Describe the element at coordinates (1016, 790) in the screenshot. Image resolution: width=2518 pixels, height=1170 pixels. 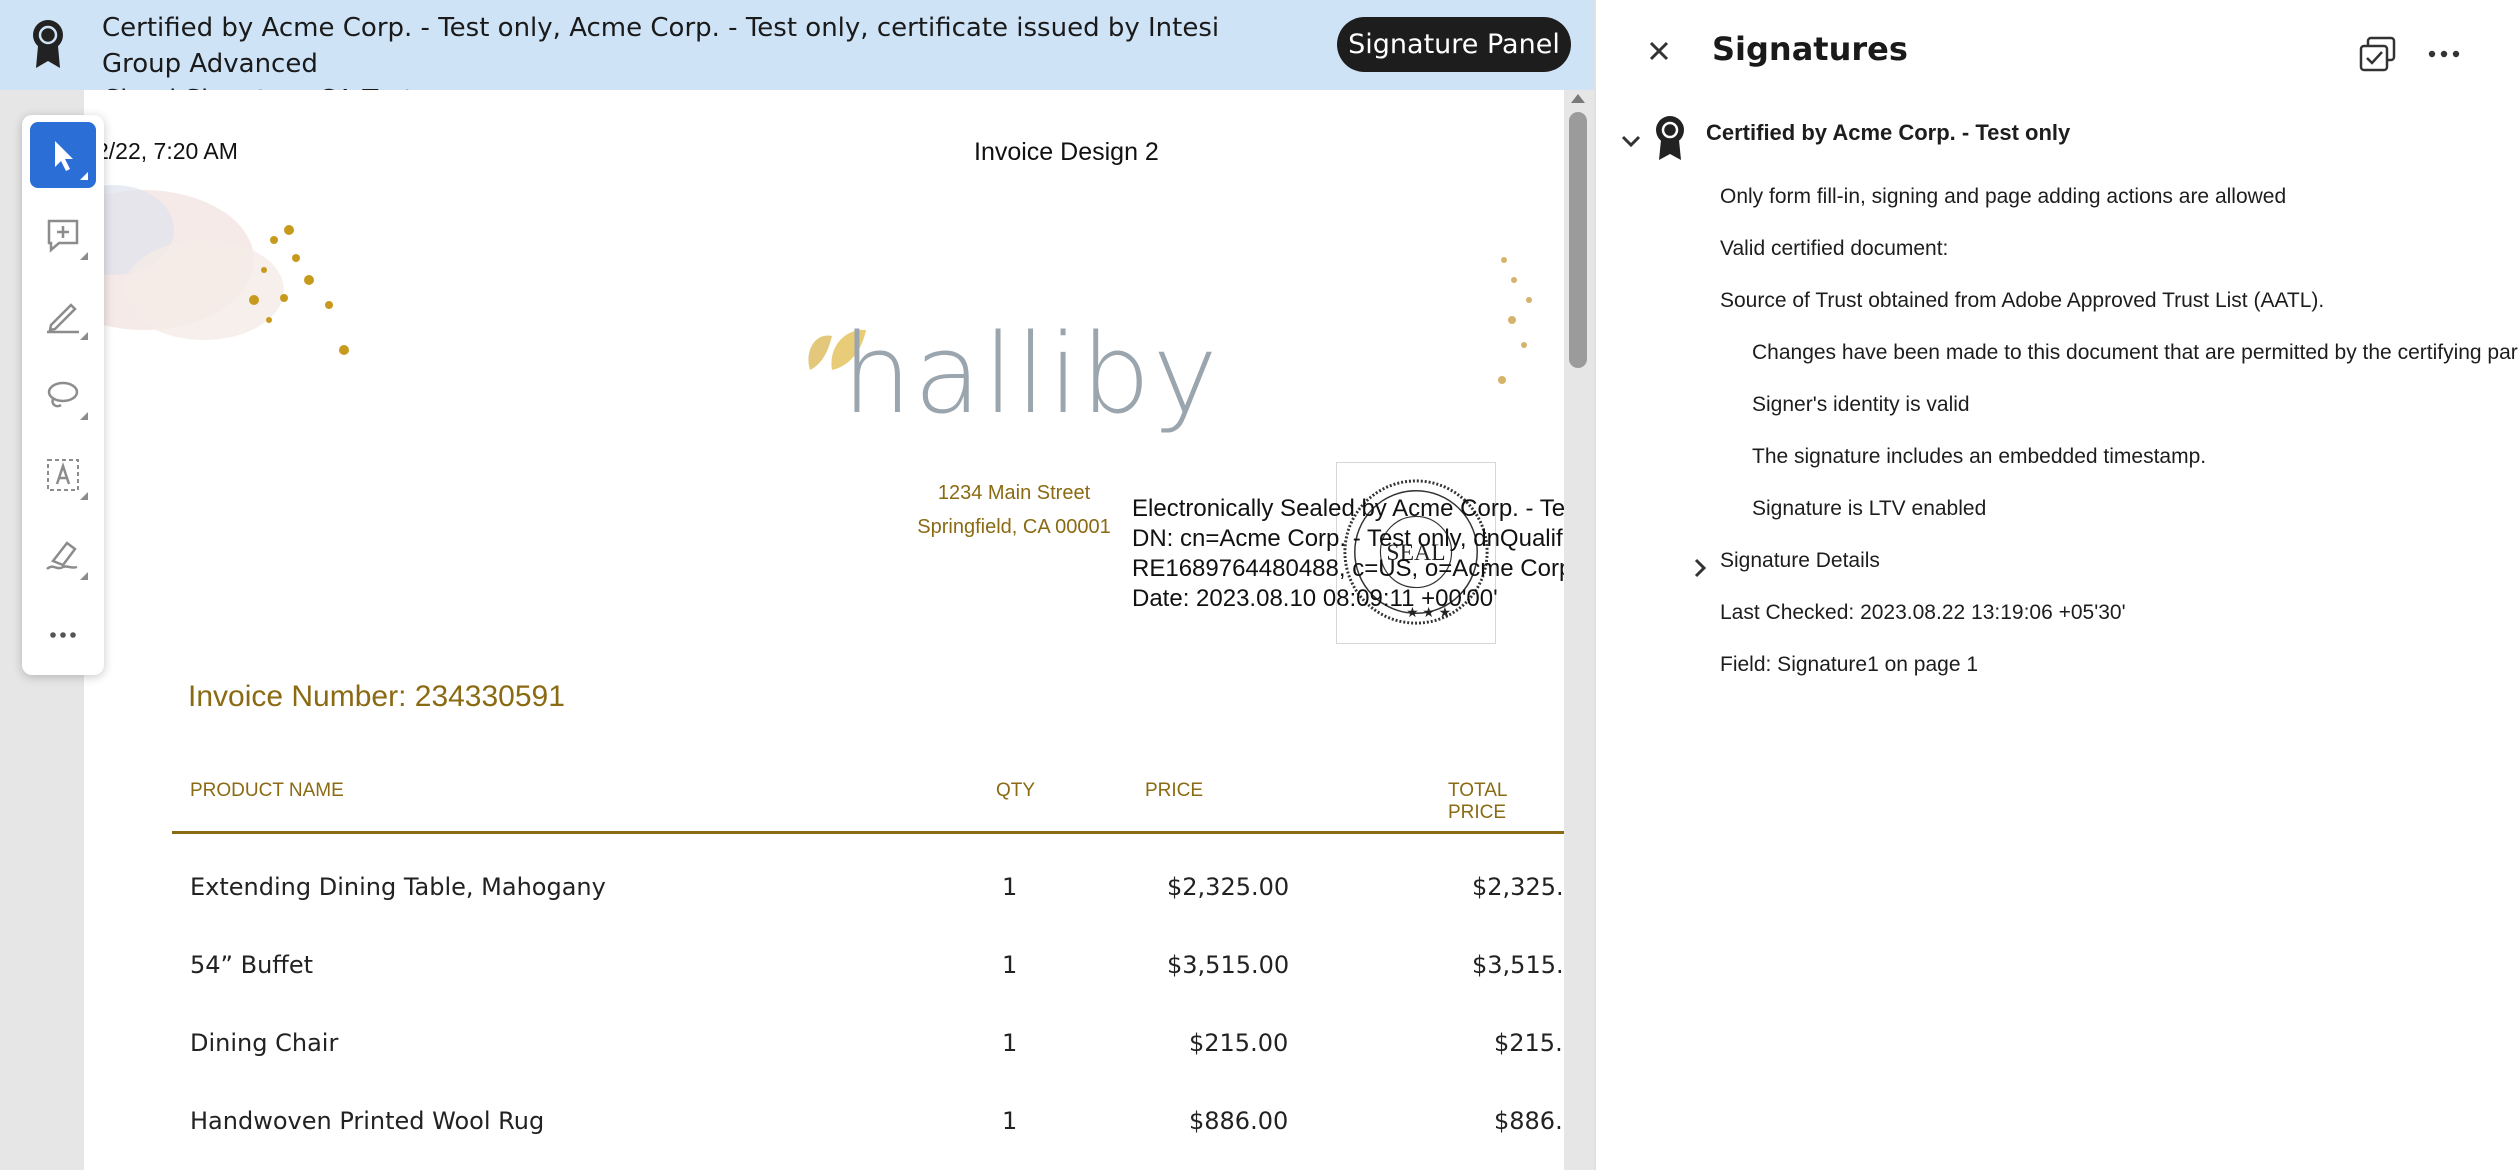
I see `column-header-qty: QTY` at that location.